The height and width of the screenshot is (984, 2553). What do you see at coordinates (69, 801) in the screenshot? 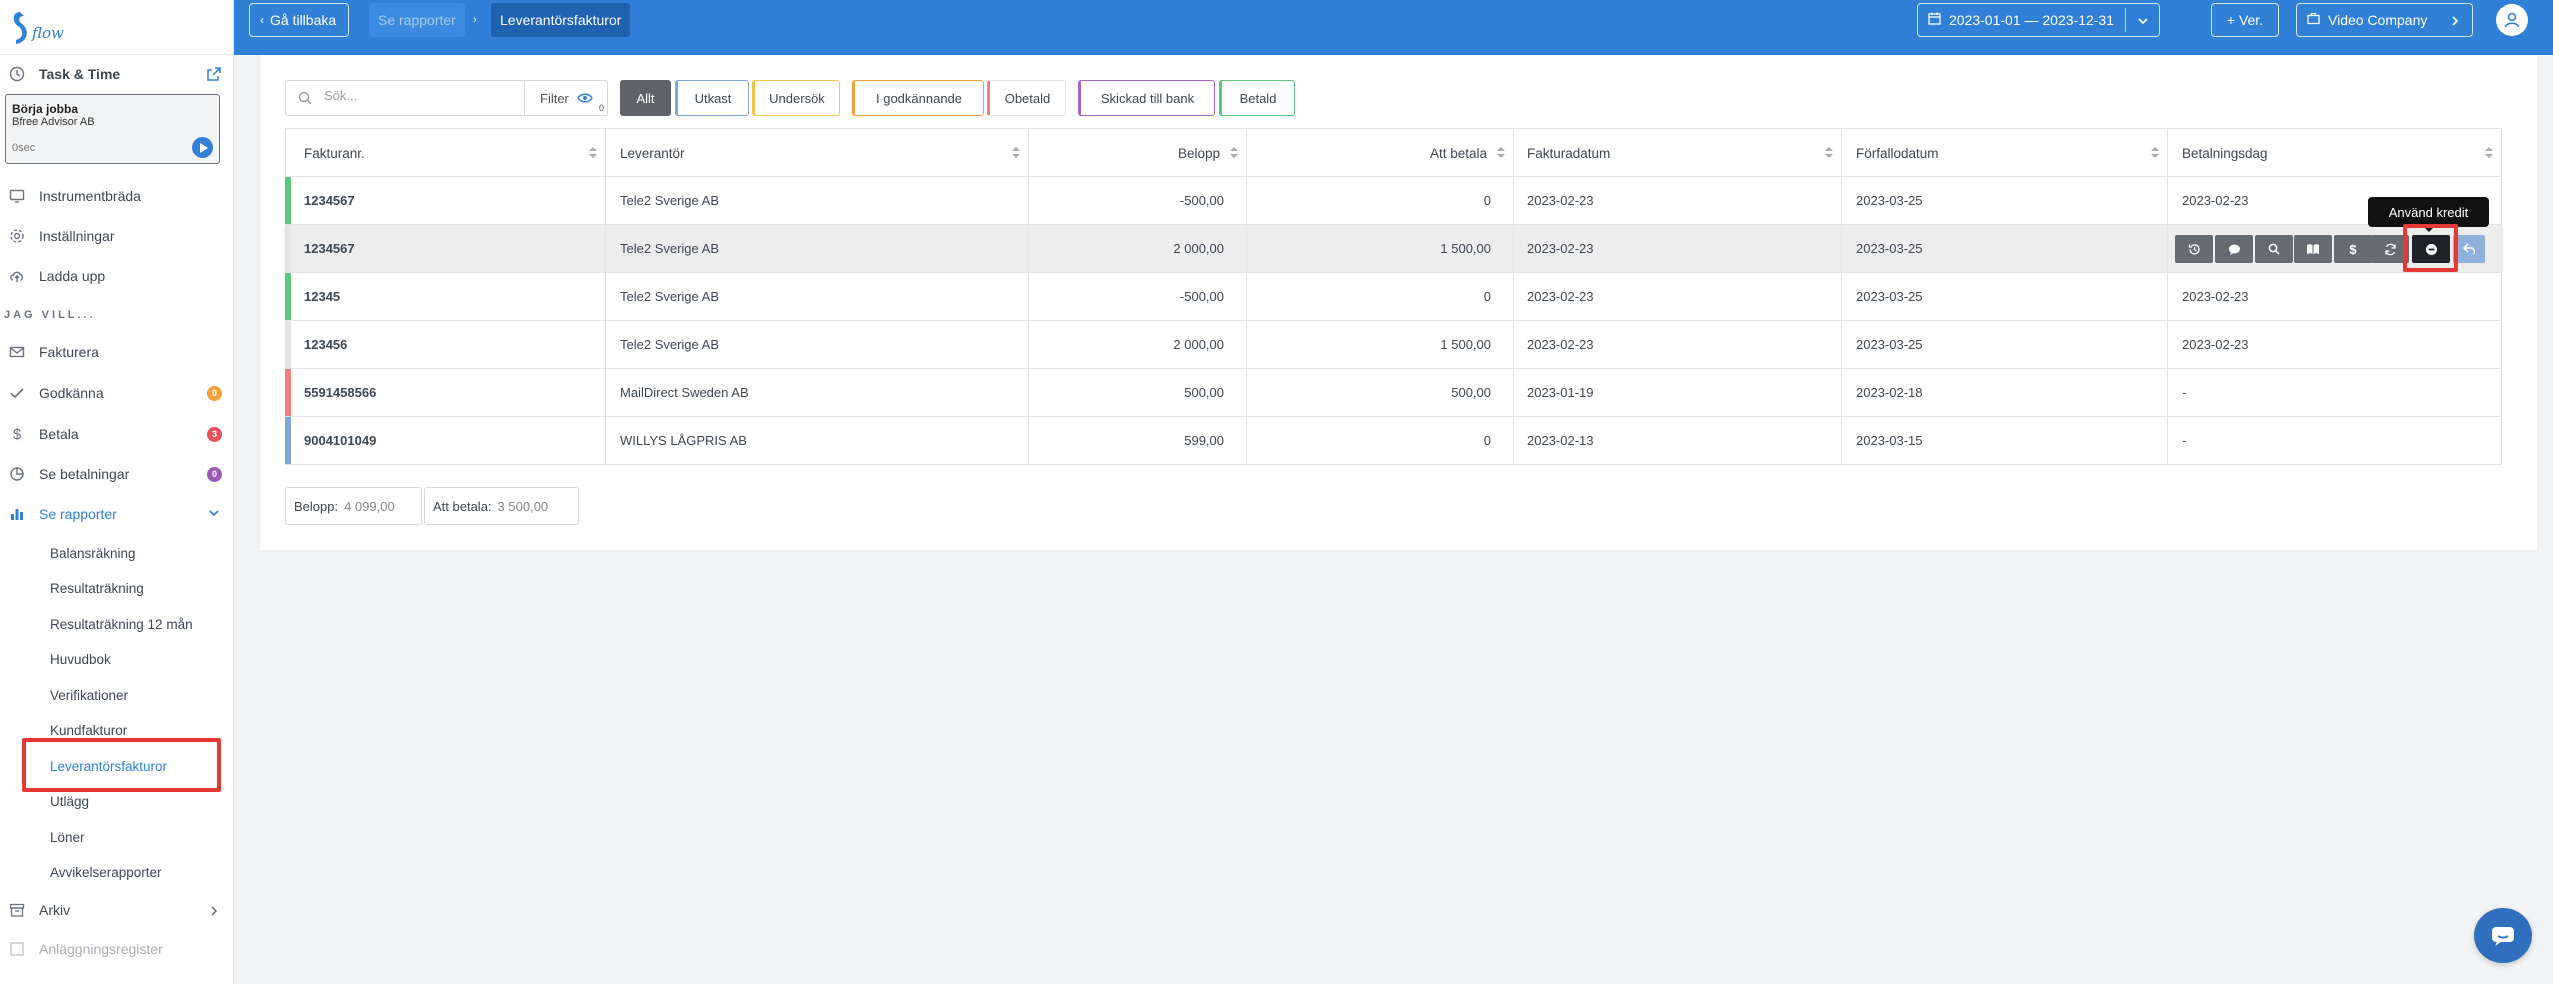
I see `sidebar-subitem-utlagg: Utlägg` at bounding box center [69, 801].